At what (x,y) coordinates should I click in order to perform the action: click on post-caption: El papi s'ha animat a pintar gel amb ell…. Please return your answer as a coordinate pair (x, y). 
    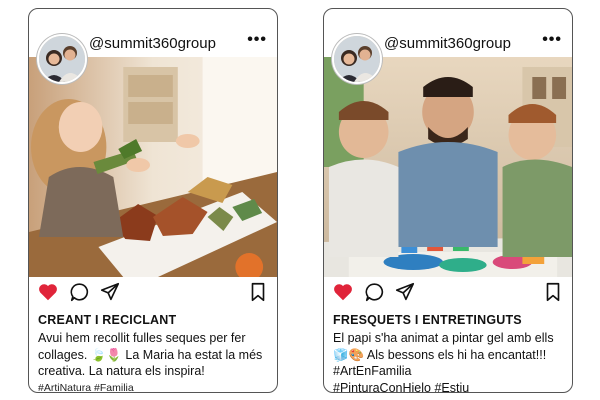
    Looking at the image, I should click on (450, 361).